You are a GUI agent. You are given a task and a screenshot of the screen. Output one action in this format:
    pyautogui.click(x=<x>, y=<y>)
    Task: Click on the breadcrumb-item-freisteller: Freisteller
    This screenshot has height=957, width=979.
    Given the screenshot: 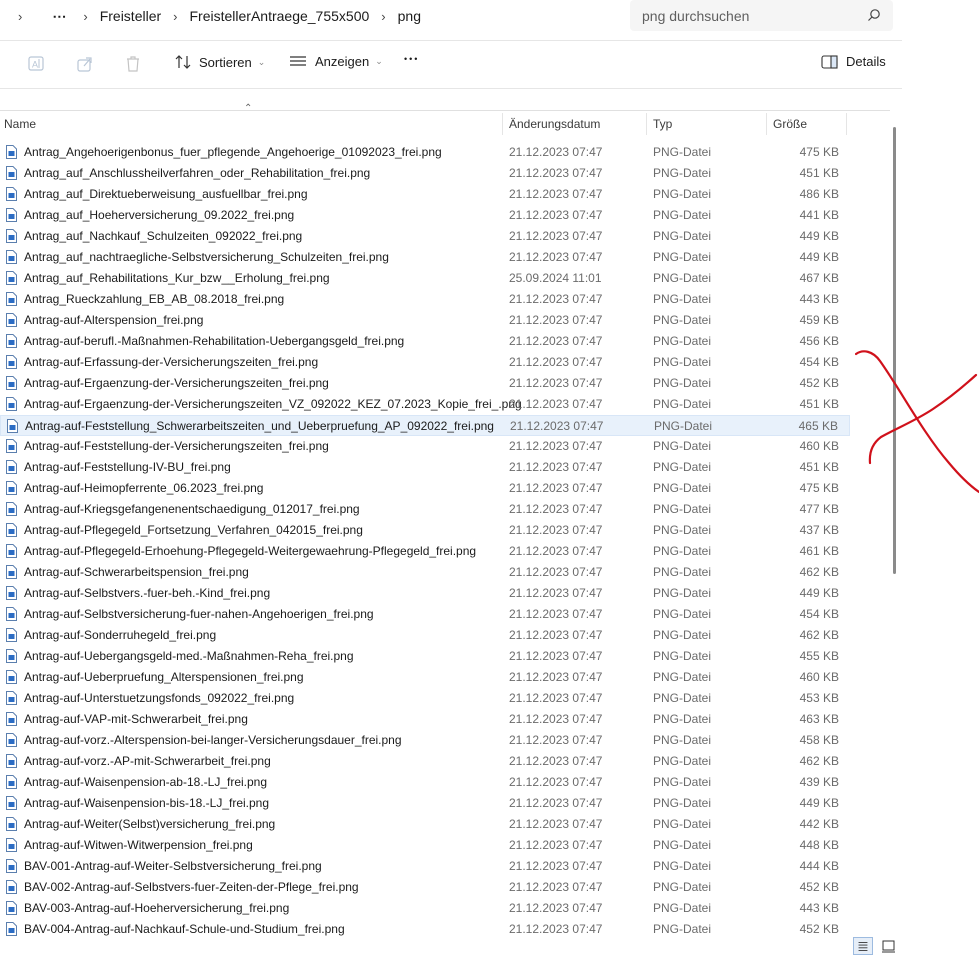 What is the action you would take?
    pyautogui.click(x=130, y=16)
    